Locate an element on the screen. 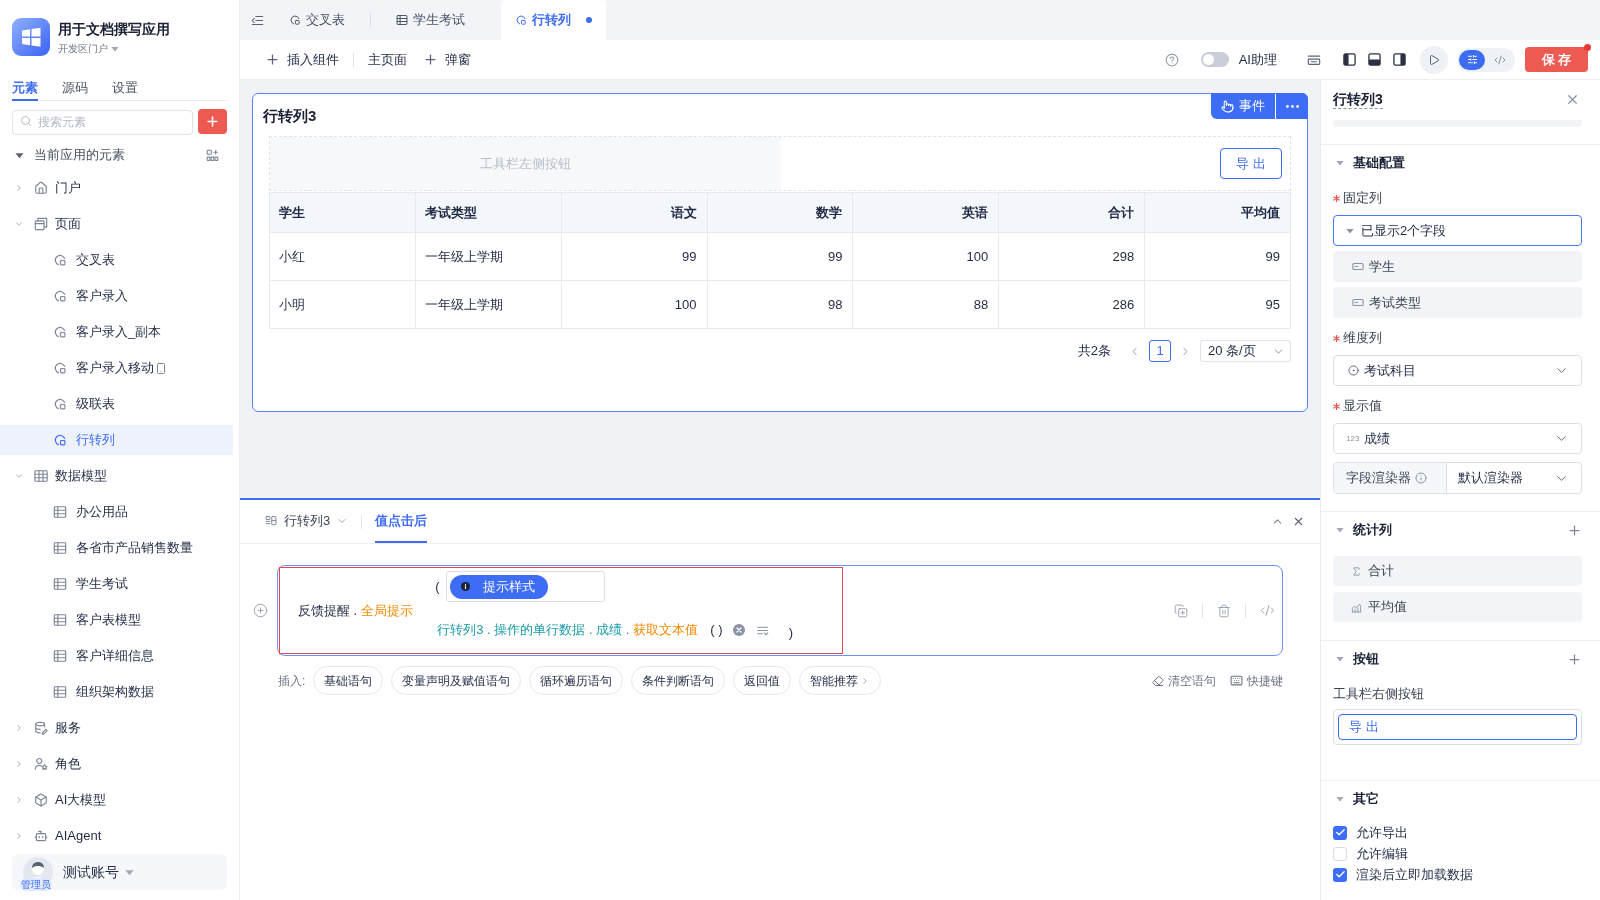 Image resolution: width=1600 pixels, height=900 pixels. insert-option-button: 返回值 is located at coordinates (762, 680).